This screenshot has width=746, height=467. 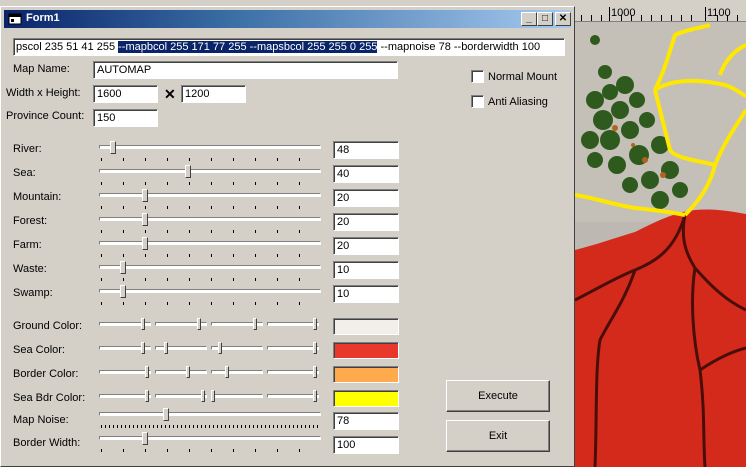 What do you see at coordinates (211, 207) in the screenshot?
I see `mountain-slider-ticks` at bounding box center [211, 207].